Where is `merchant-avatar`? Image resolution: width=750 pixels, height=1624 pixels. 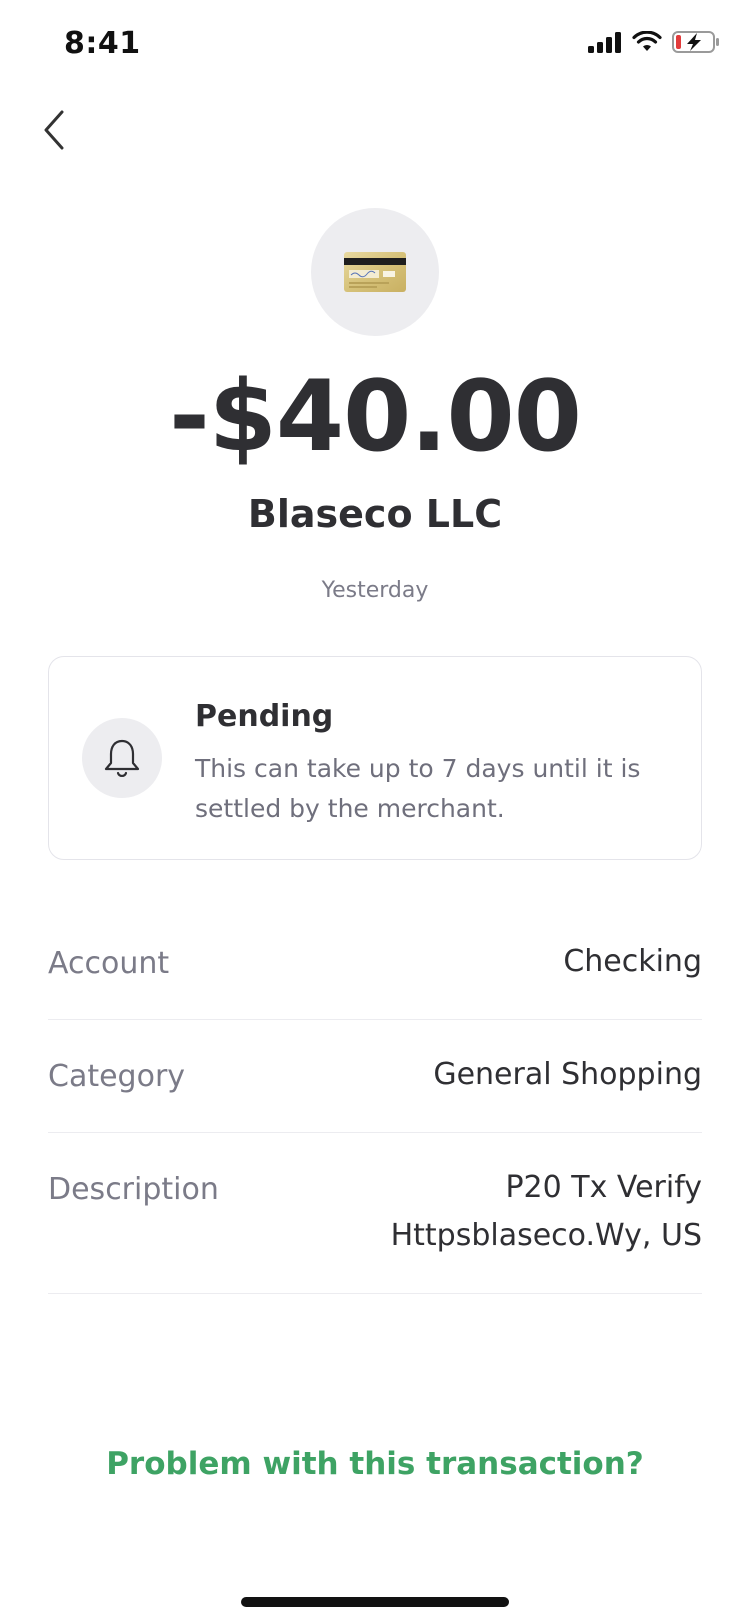
merchant-avatar is located at coordinates (375, 272).